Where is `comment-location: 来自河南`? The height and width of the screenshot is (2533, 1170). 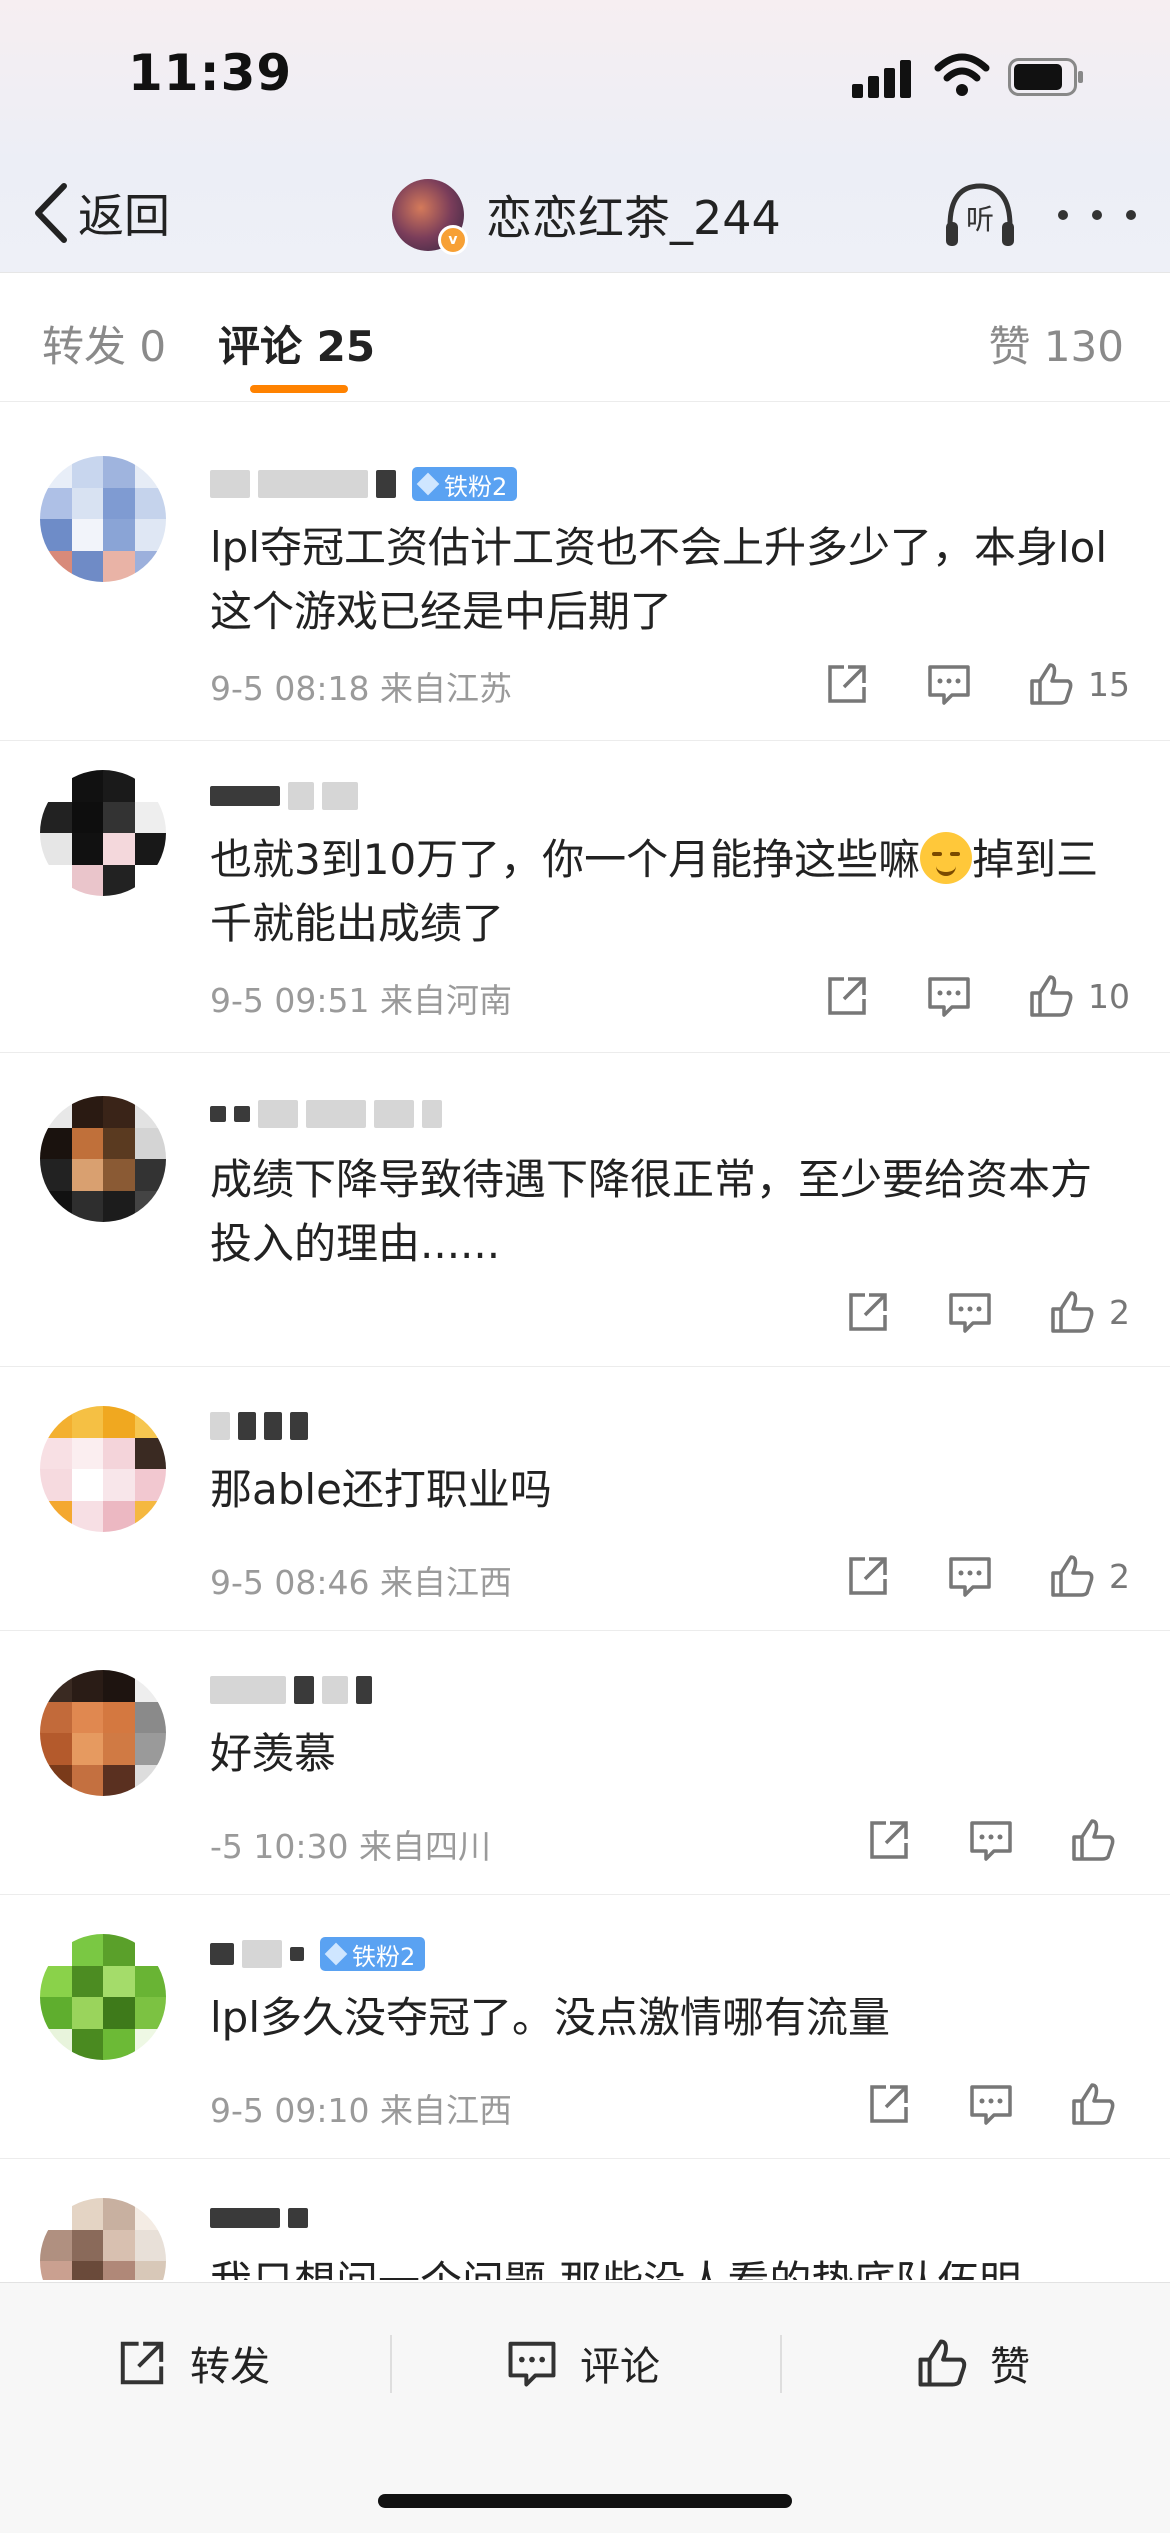 comment-location: 来自河南 is located at coordinates (446, 1000).